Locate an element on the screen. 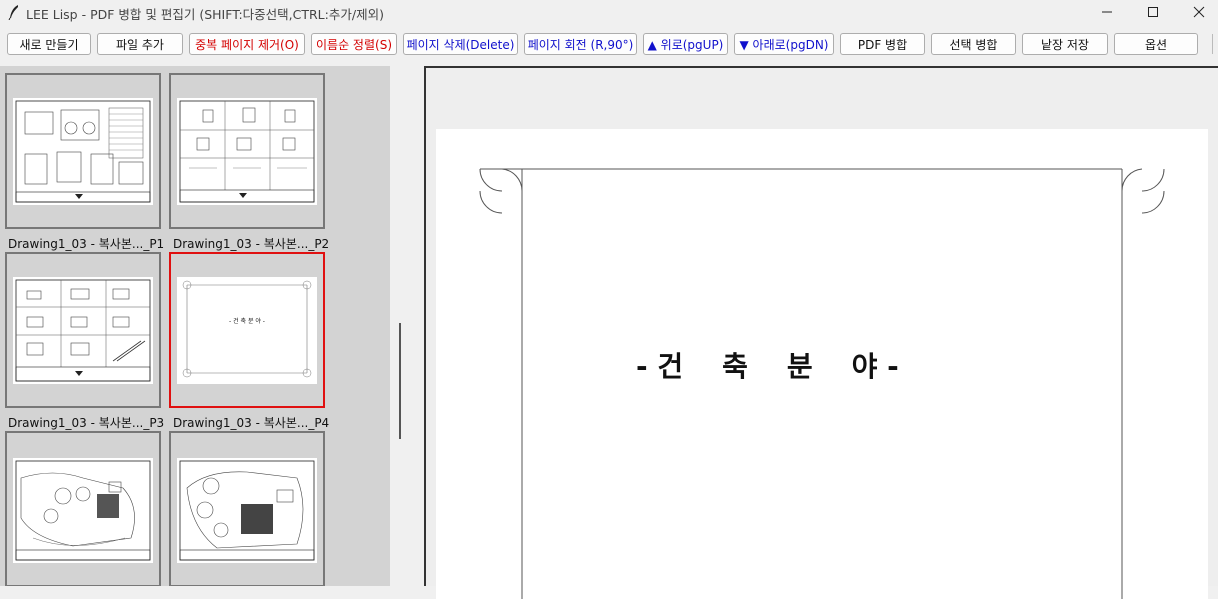 This screenshot has width=1218, height=599. panel-splitter-handle is located at coordinates (400, 381).